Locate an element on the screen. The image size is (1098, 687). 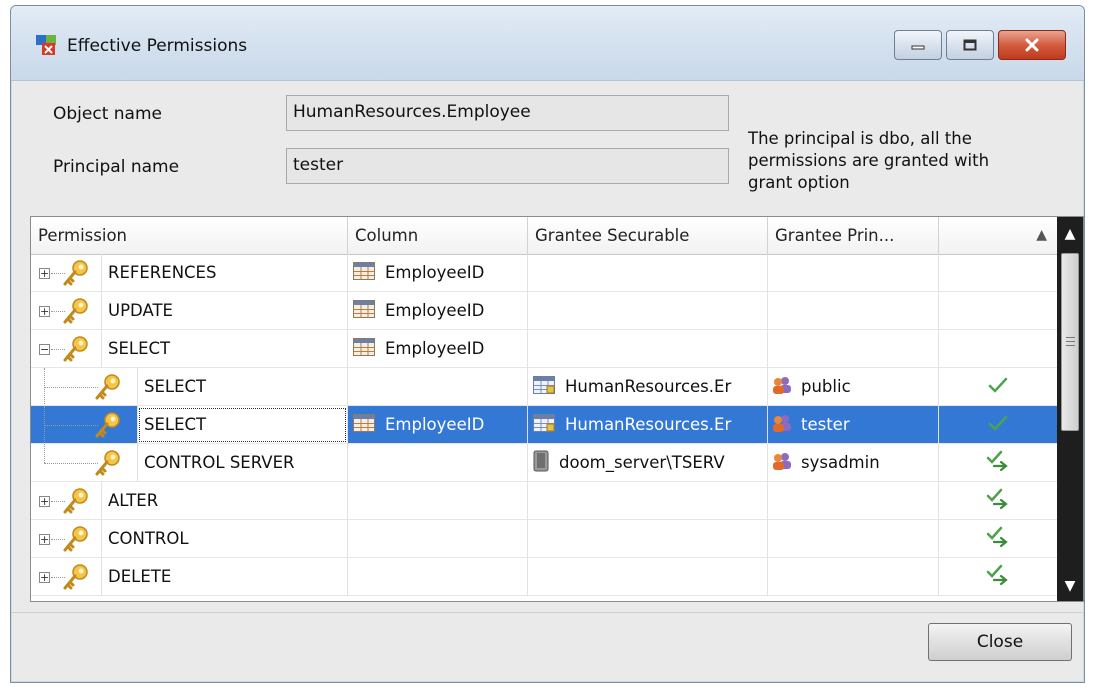
collapse-icon: − is located at coordinates (44, 349).